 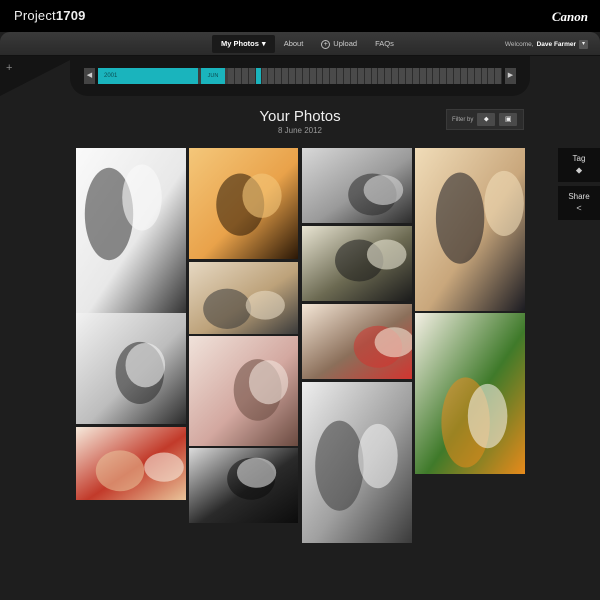 I want to click on top-bar: Project1709 Canon, so click(x=300, y=16).